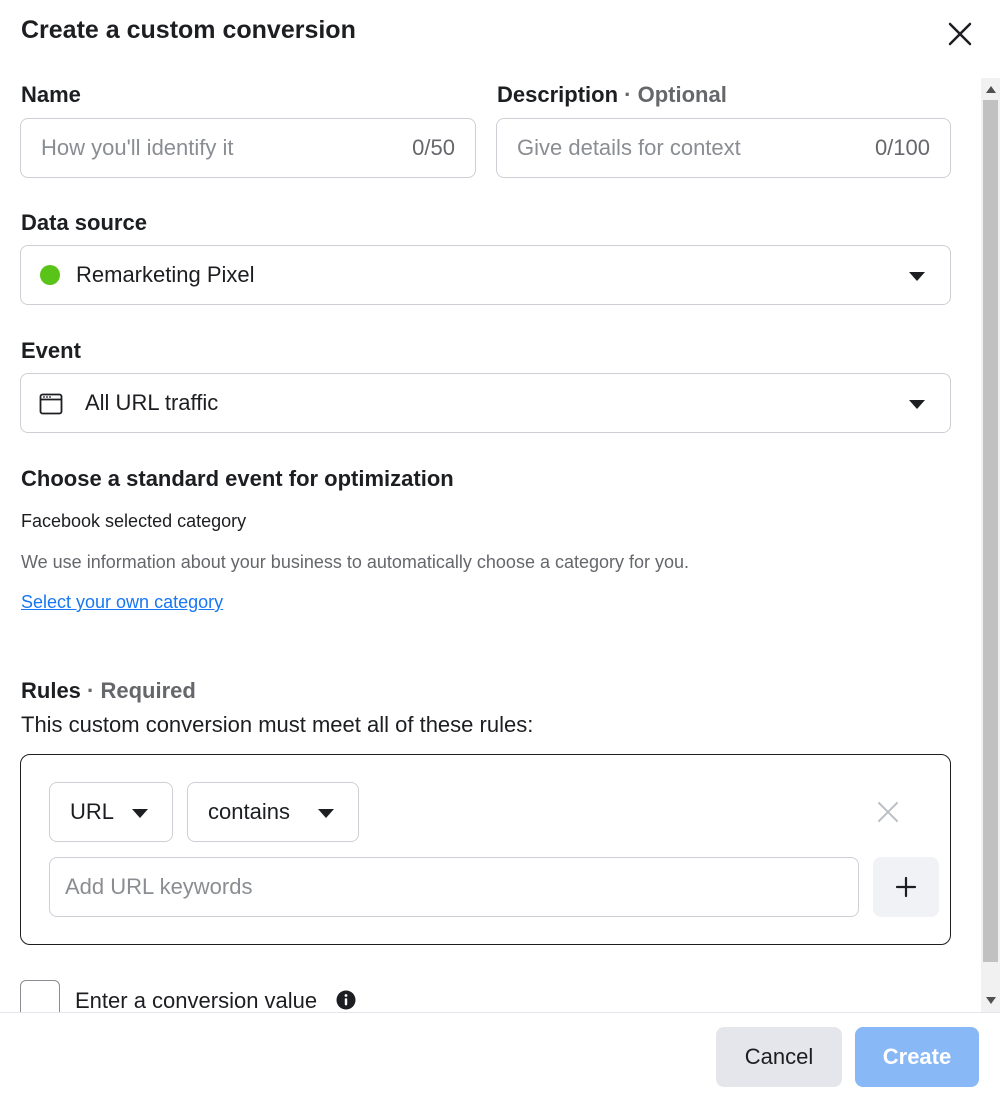 This screenshot has height=1093, width=1000. What do you see at coordinates (779, 1057) in the screenshot?
I see `cancel-button: Cancel` at bounding box center [779, 1057].